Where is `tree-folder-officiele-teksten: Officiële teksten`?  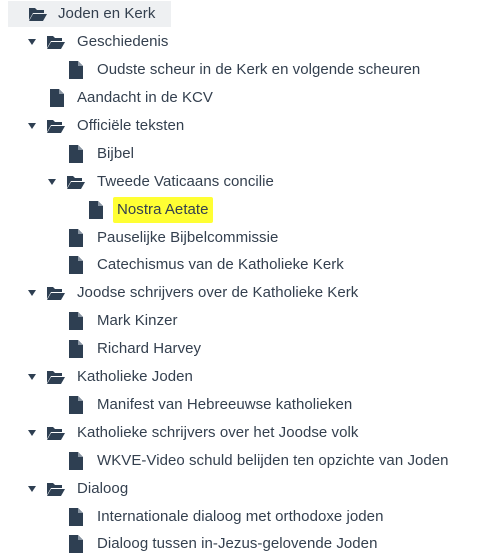 tree-folder-officiele-teksten: Officiële teksten is located at coordinates (100, 126).